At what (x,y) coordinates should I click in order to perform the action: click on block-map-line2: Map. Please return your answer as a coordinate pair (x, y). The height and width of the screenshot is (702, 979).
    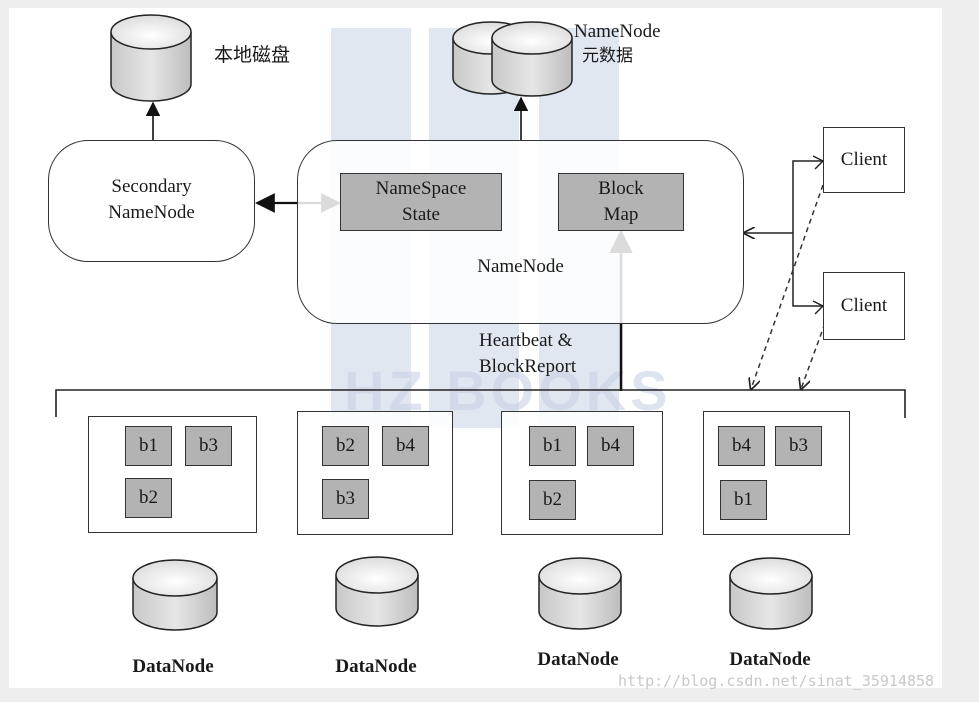
    Looking at the image, I should click on (621, 214).